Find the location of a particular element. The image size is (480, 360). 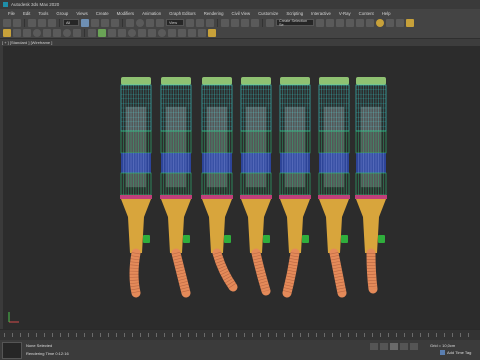

reference-coordinate-dropdown: View is located at coordinates (175, 22).